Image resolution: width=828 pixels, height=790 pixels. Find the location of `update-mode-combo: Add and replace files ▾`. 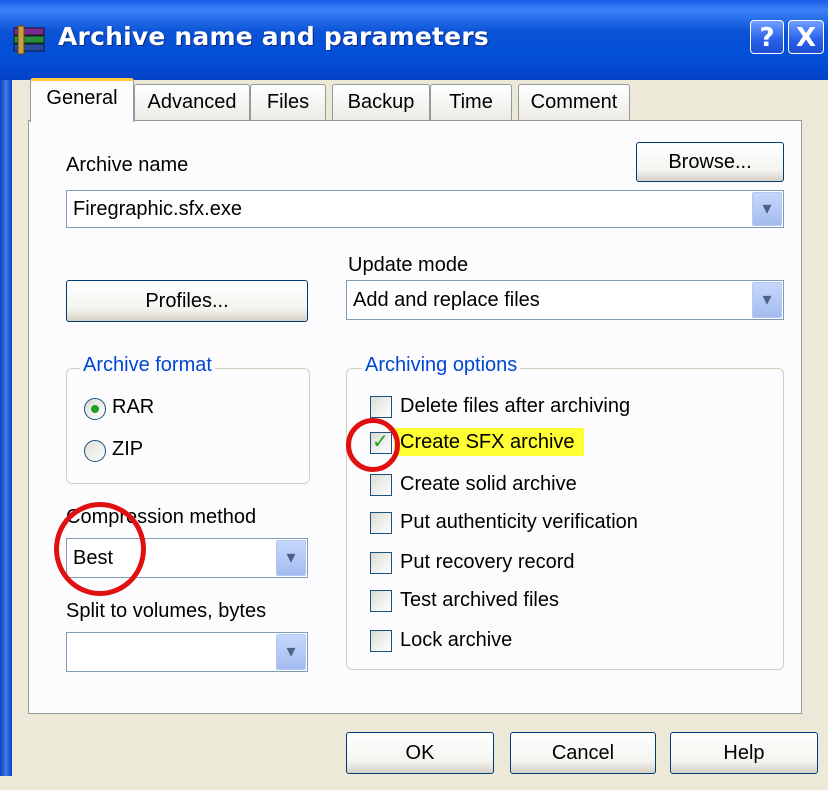

update-mode-combo: Add and replace files ▾ is located at coordinates (565, 300).